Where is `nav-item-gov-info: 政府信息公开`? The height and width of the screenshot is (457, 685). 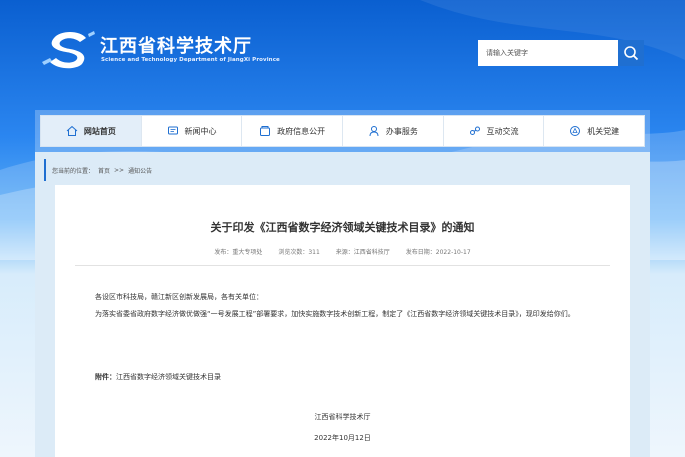
nav-item-gov-info: 政府信息公开 is located at coordinates (293, 131).